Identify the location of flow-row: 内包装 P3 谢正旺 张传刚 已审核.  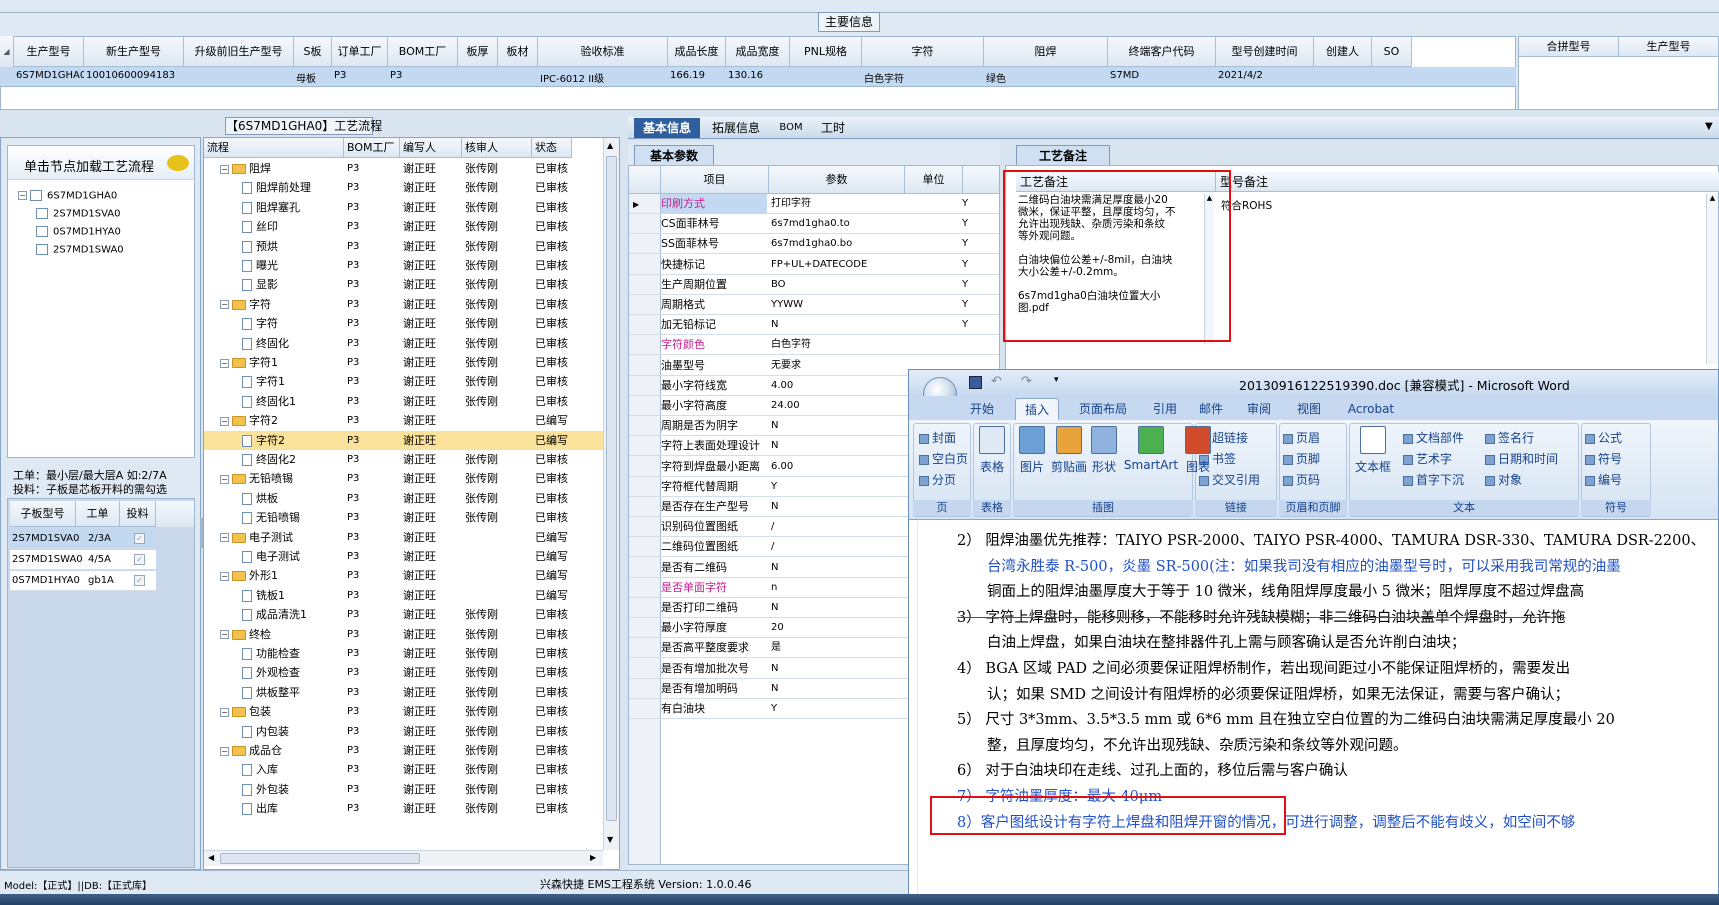
(403, 731).